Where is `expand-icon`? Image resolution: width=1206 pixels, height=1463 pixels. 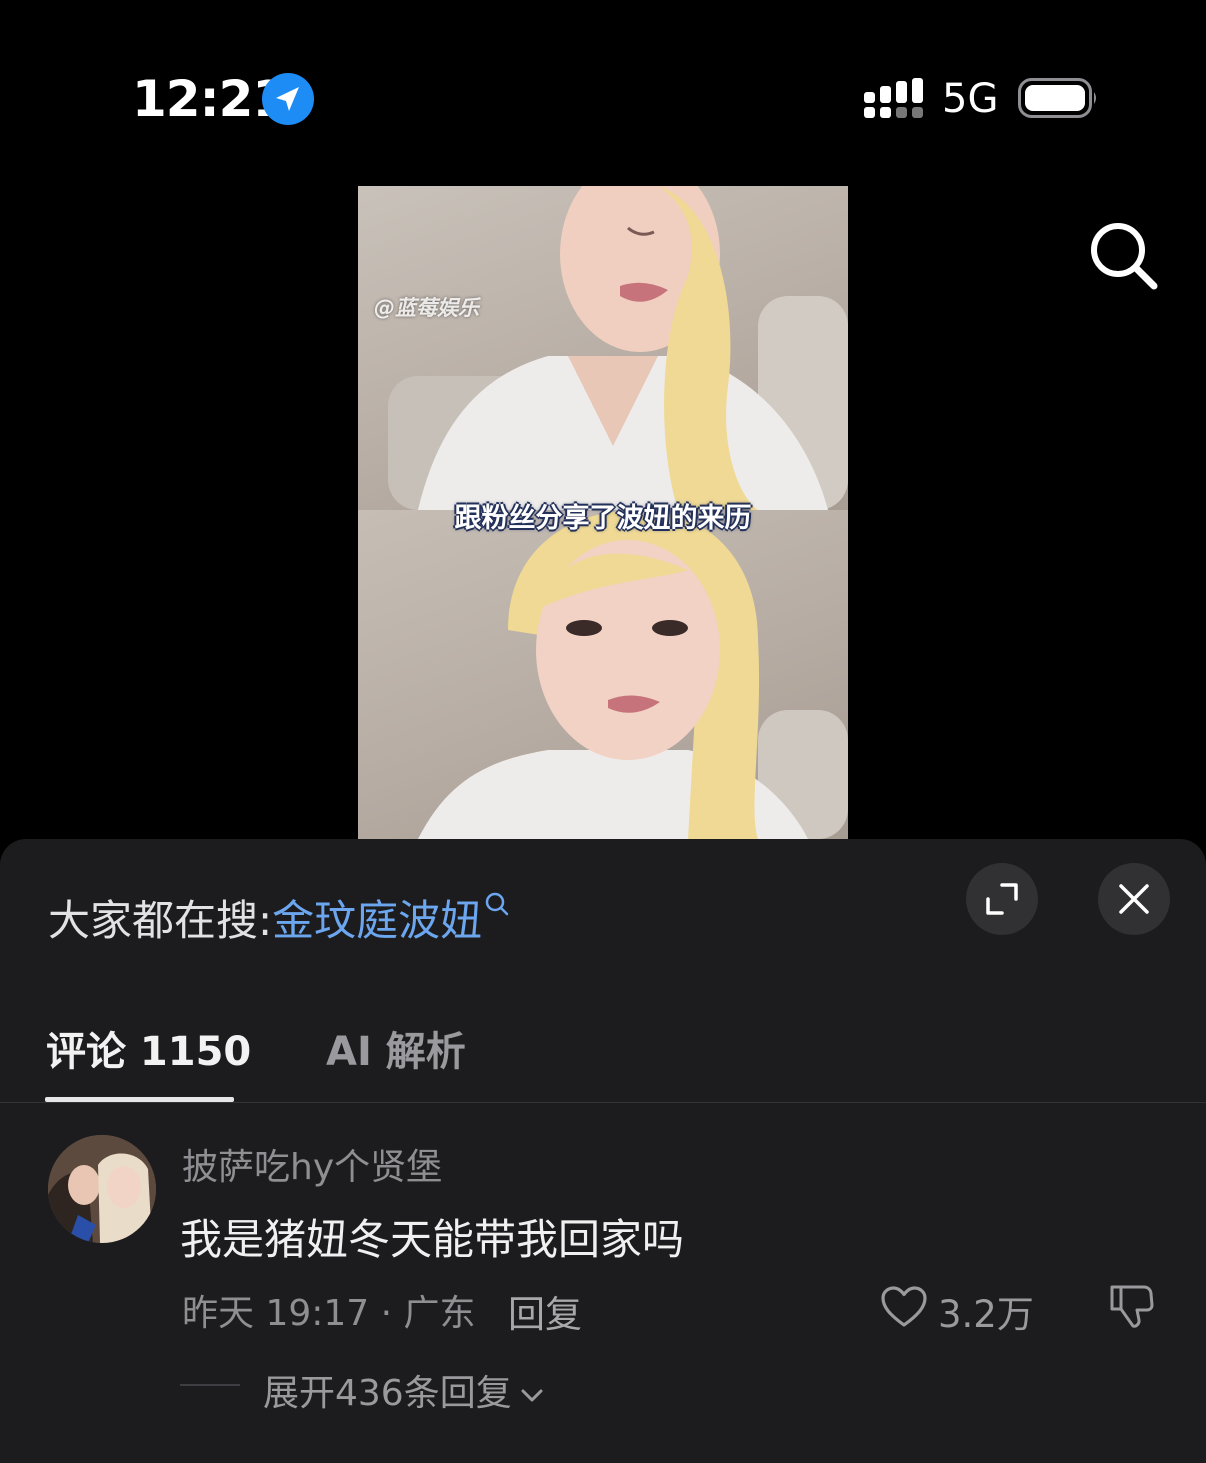 expand-icon is located at coordinates (1002, 899).